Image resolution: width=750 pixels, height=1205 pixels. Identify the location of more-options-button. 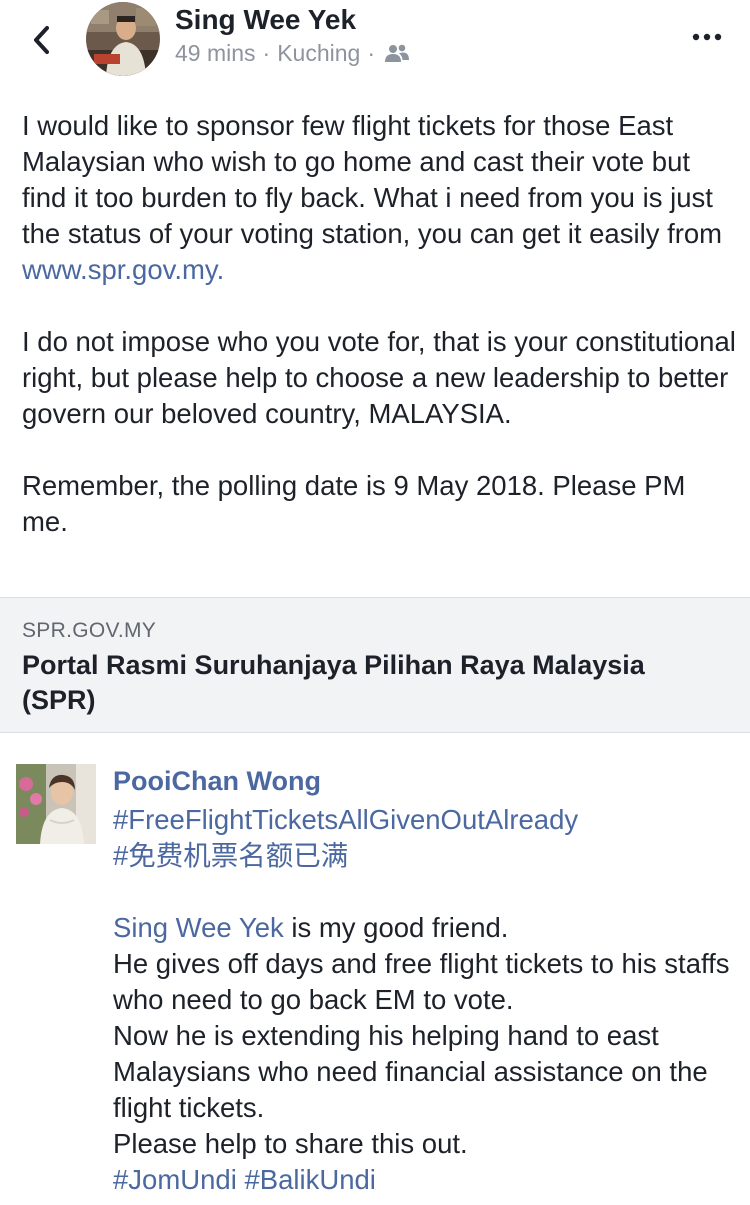
(708, 37).